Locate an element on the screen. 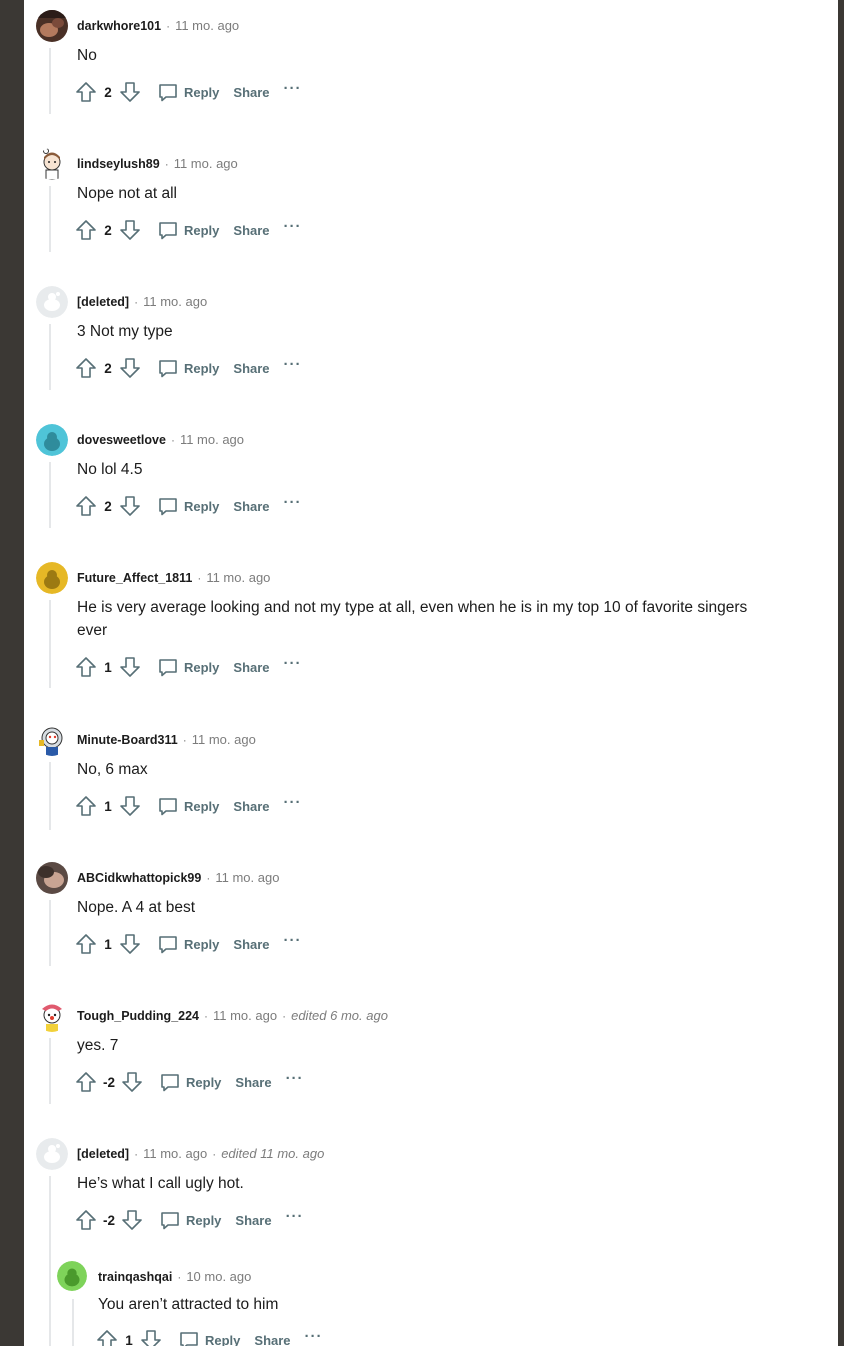 The image size is (844, 1346). author-name: trainqashqai is located at coordinates (135, 1277).